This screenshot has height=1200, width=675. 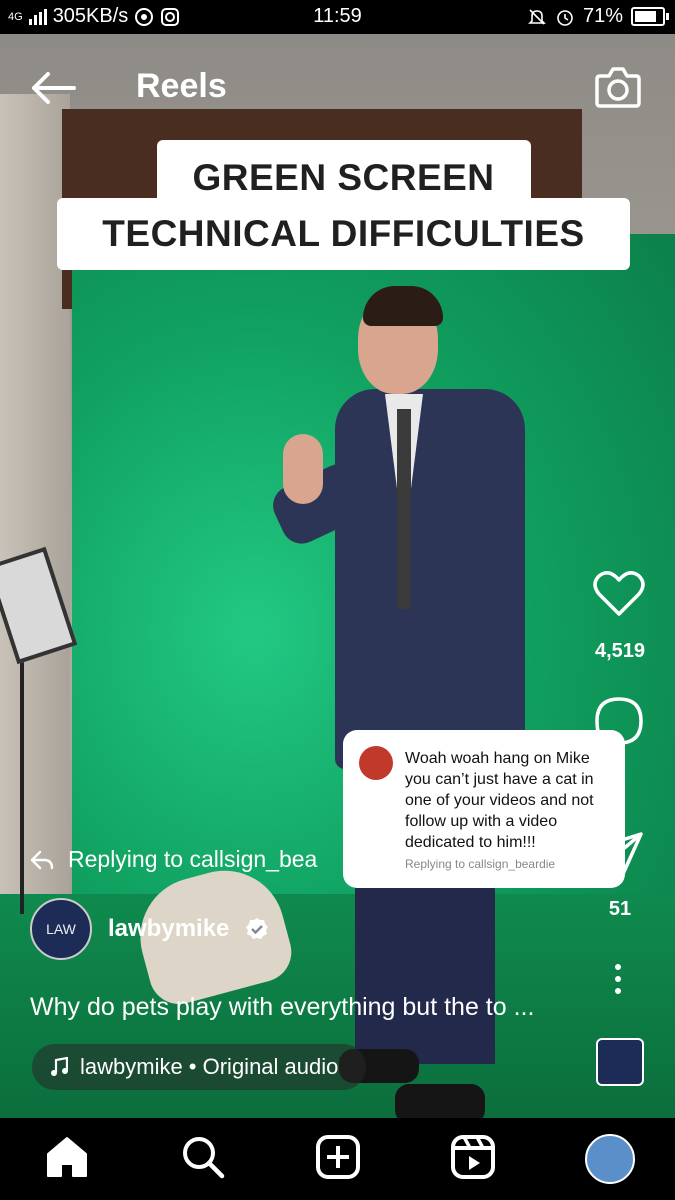 I want to click on commenter-avatar, so click(x=376, y=763).